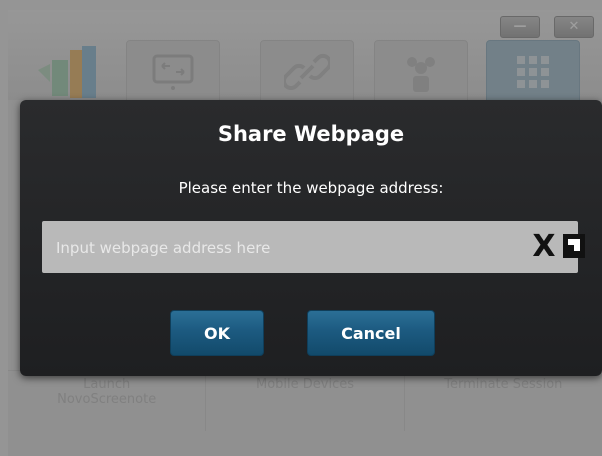  I want to click on dialog-title: Share Webpage, so click(311, 134).